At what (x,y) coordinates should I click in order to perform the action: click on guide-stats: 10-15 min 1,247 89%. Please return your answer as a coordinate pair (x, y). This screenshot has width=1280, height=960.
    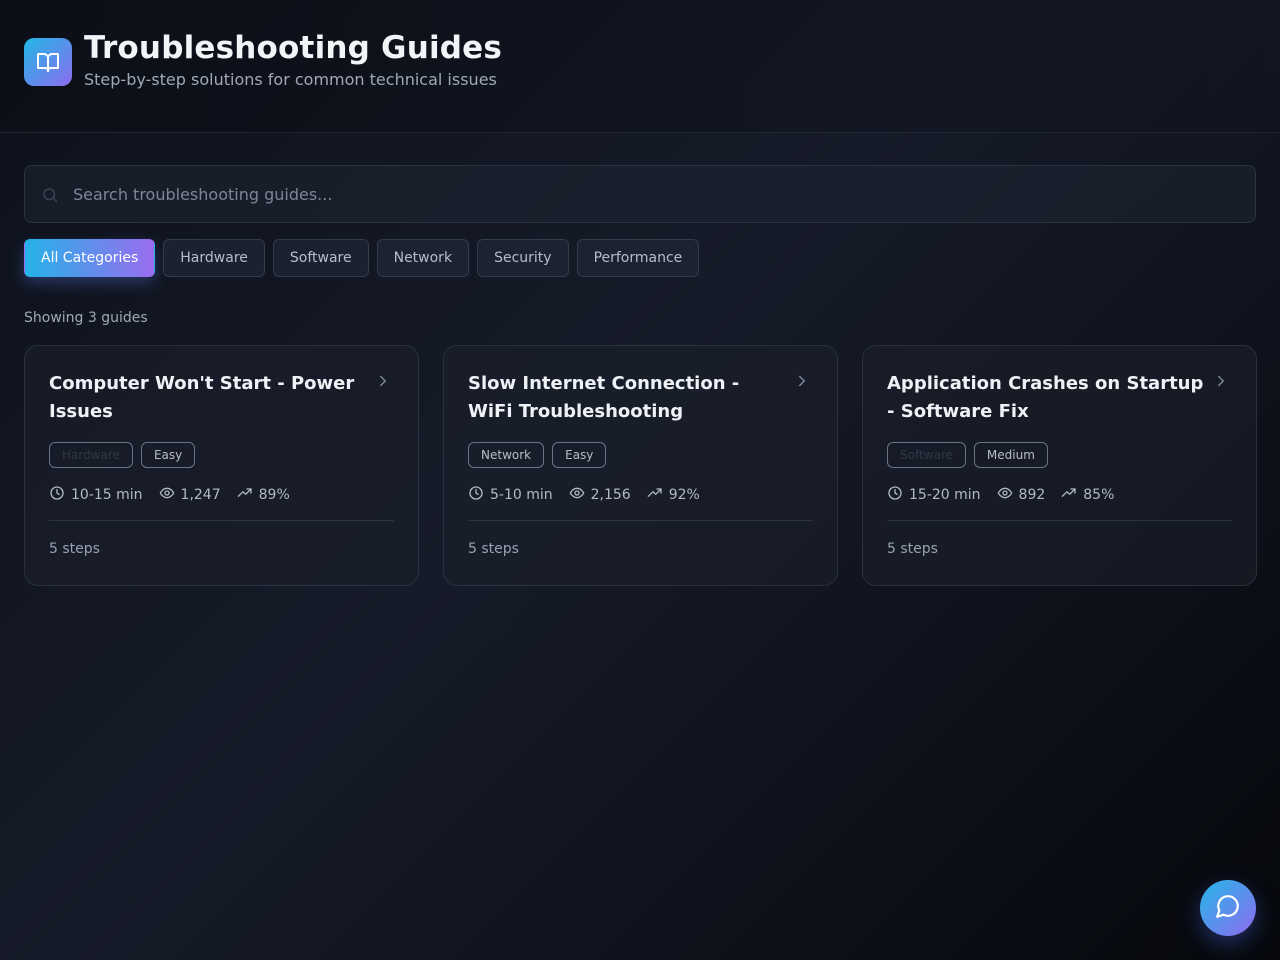
    Looking at the image, I should click on (169, 495).